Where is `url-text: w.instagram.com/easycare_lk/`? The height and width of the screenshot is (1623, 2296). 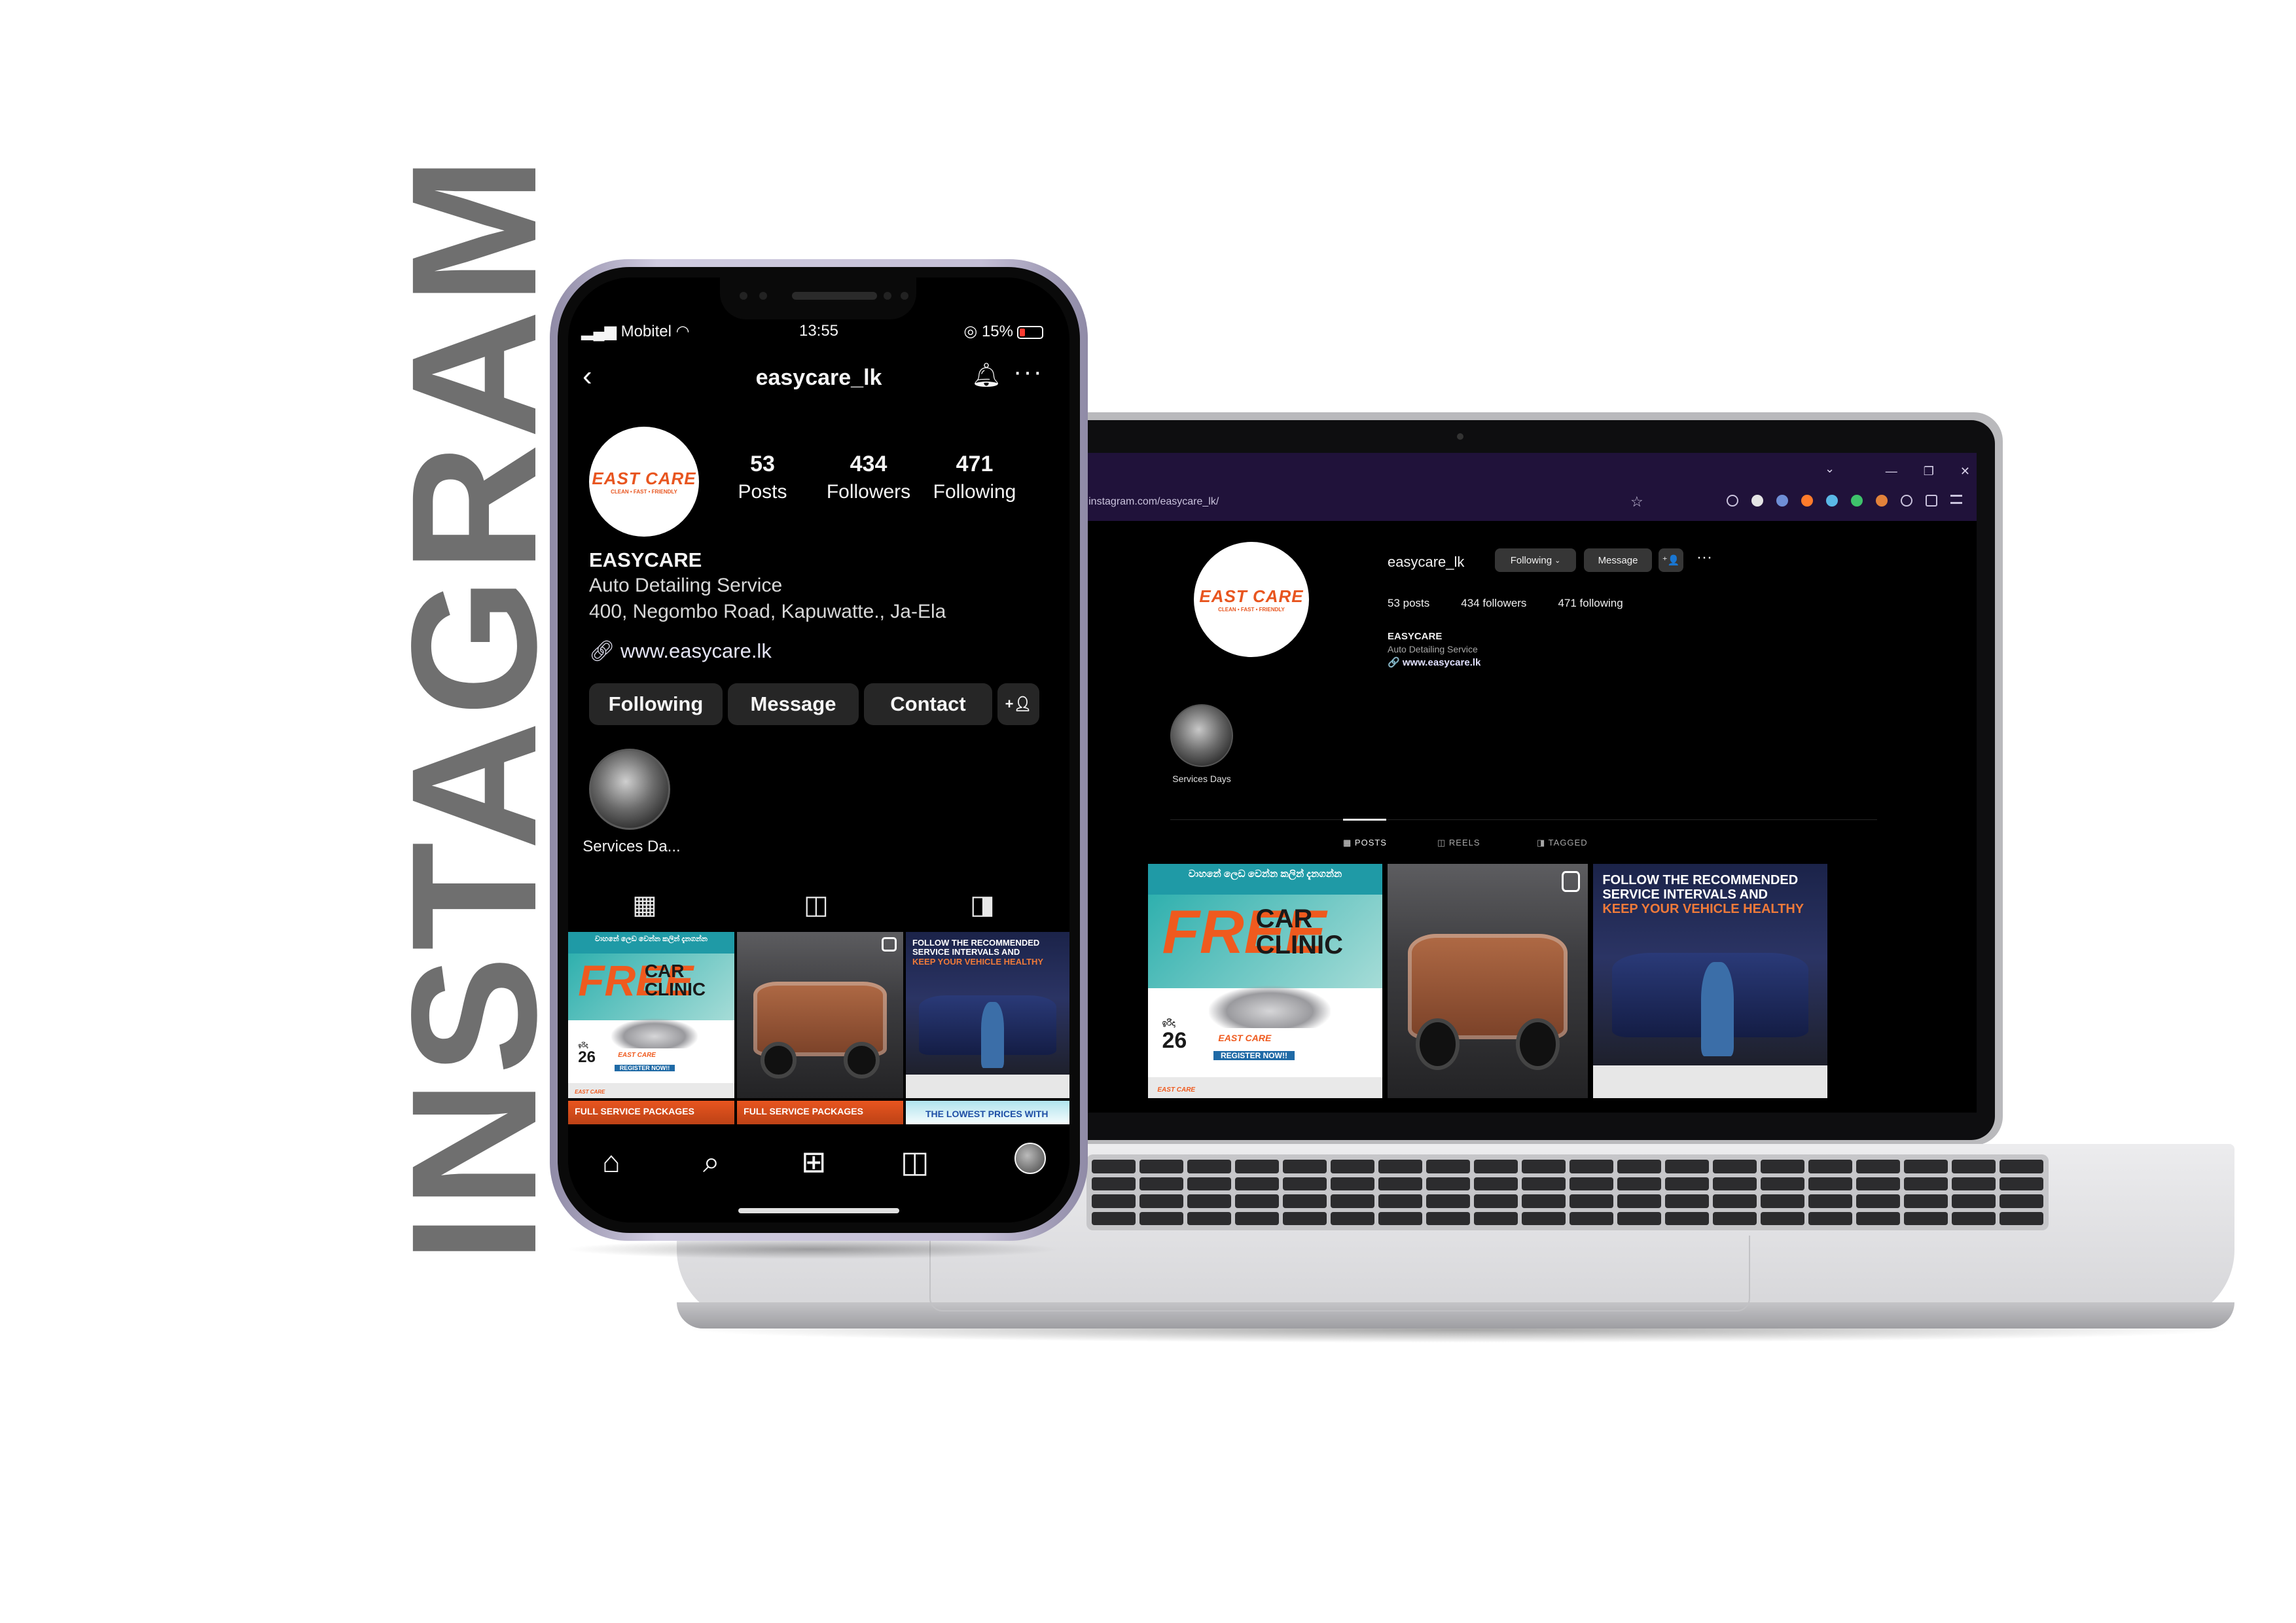 url-text: w.instagram.com/easycare_lk/ is located at coordinates (1149, 502).